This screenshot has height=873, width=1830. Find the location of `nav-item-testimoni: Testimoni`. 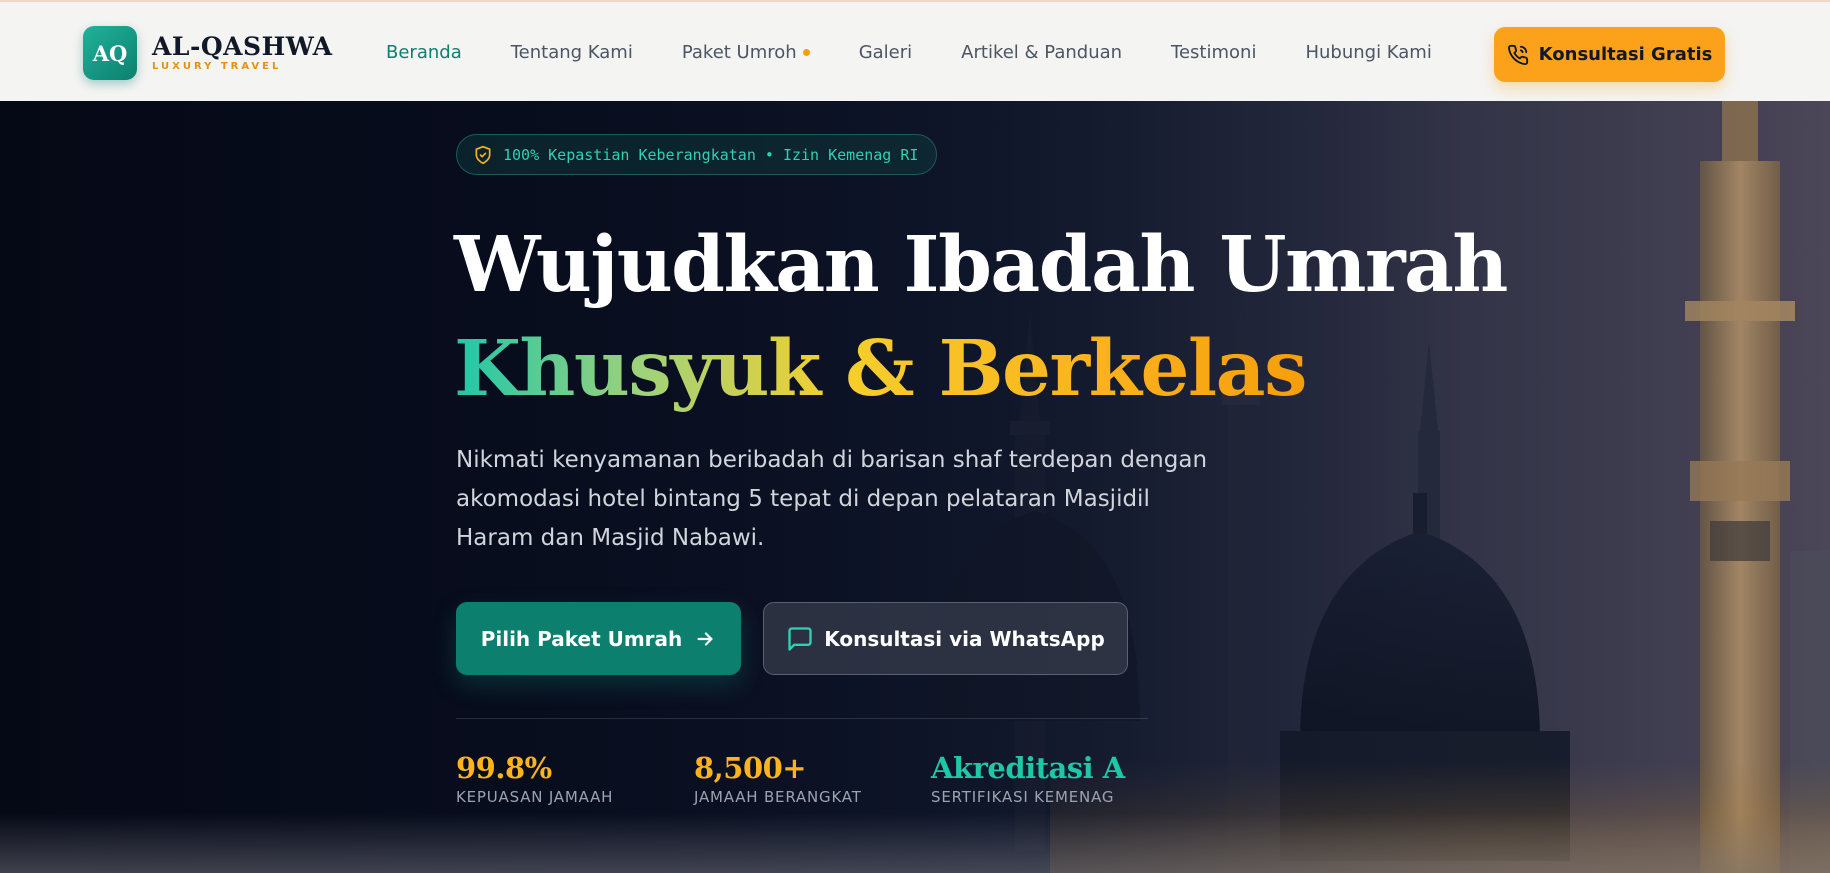

nav-item-testimoni: Testimoni is located at coordinates (1213, 52).